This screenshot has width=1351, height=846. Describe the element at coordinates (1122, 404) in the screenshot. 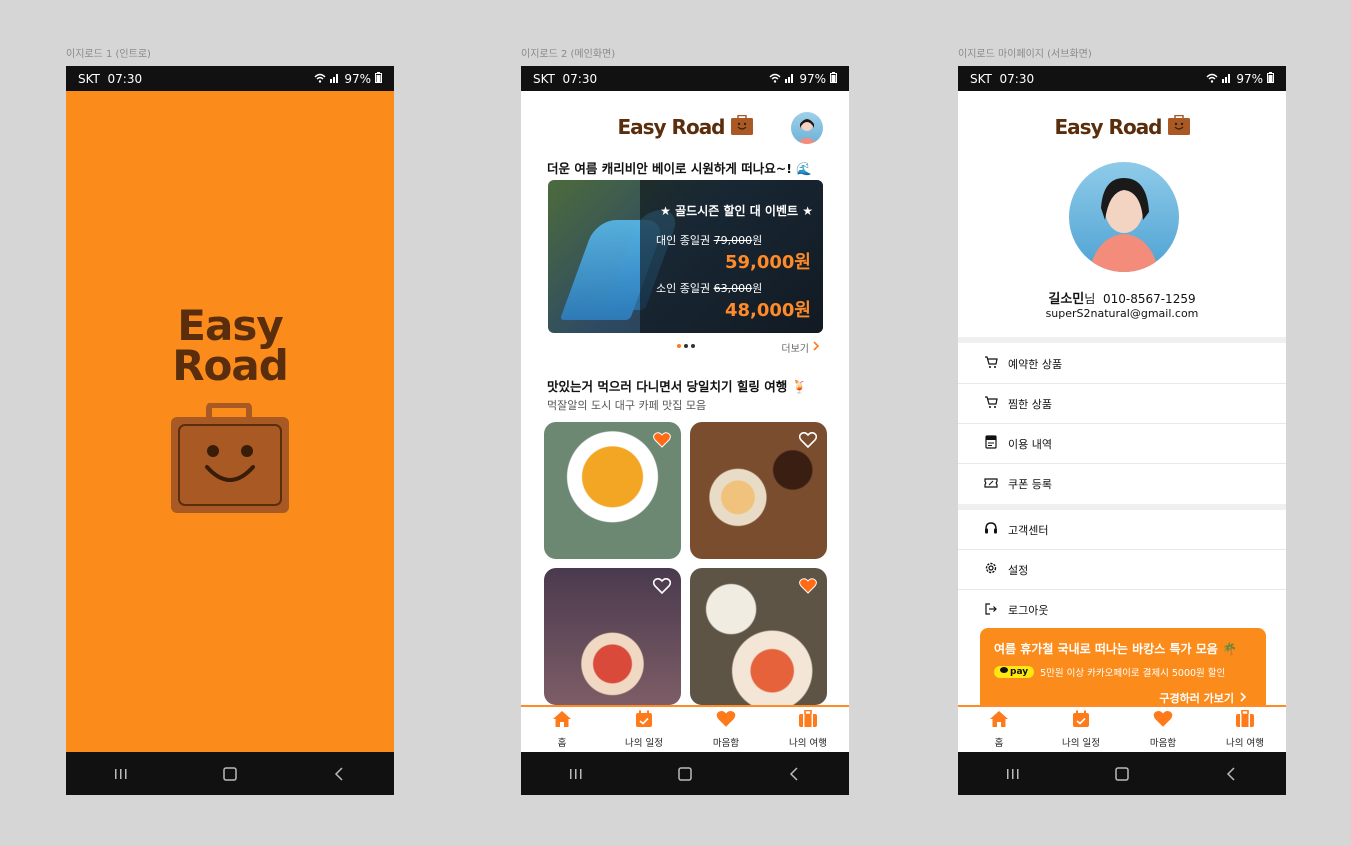

I see `menu-wished-products: 찜한 상품` at that location.